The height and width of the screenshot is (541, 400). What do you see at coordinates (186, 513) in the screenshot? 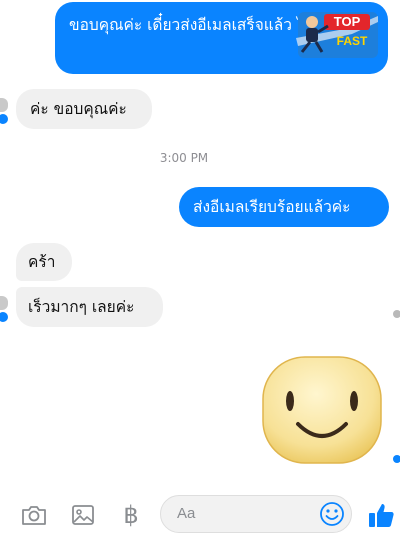
I see `input-placeholder: Aa` at bounding box center [186, 513].